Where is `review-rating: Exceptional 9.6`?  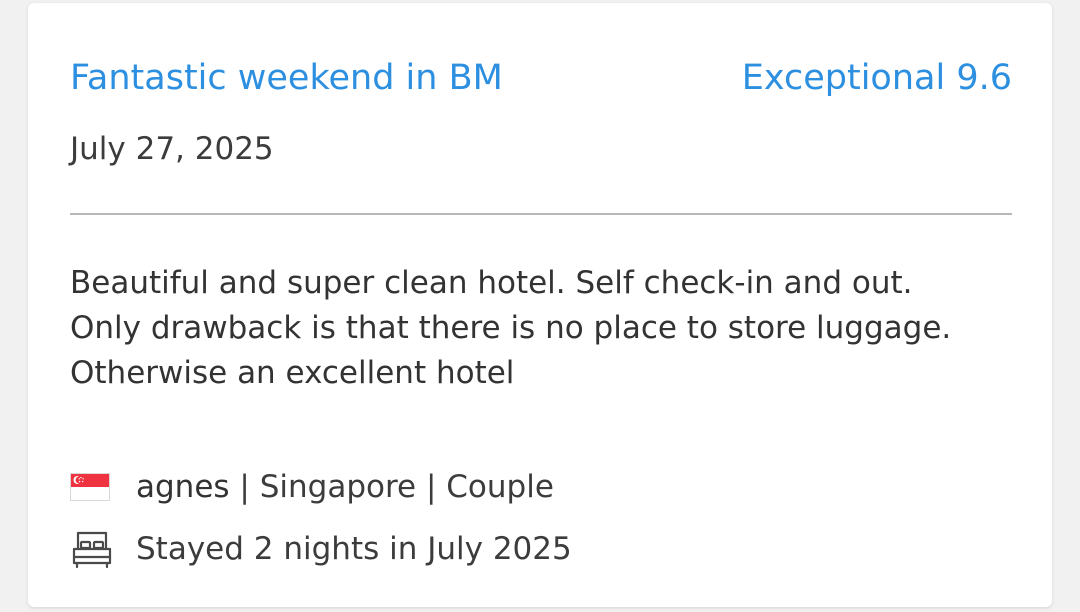
review-rating: Exceptional 9.6 is located at coordinates (876, 78).